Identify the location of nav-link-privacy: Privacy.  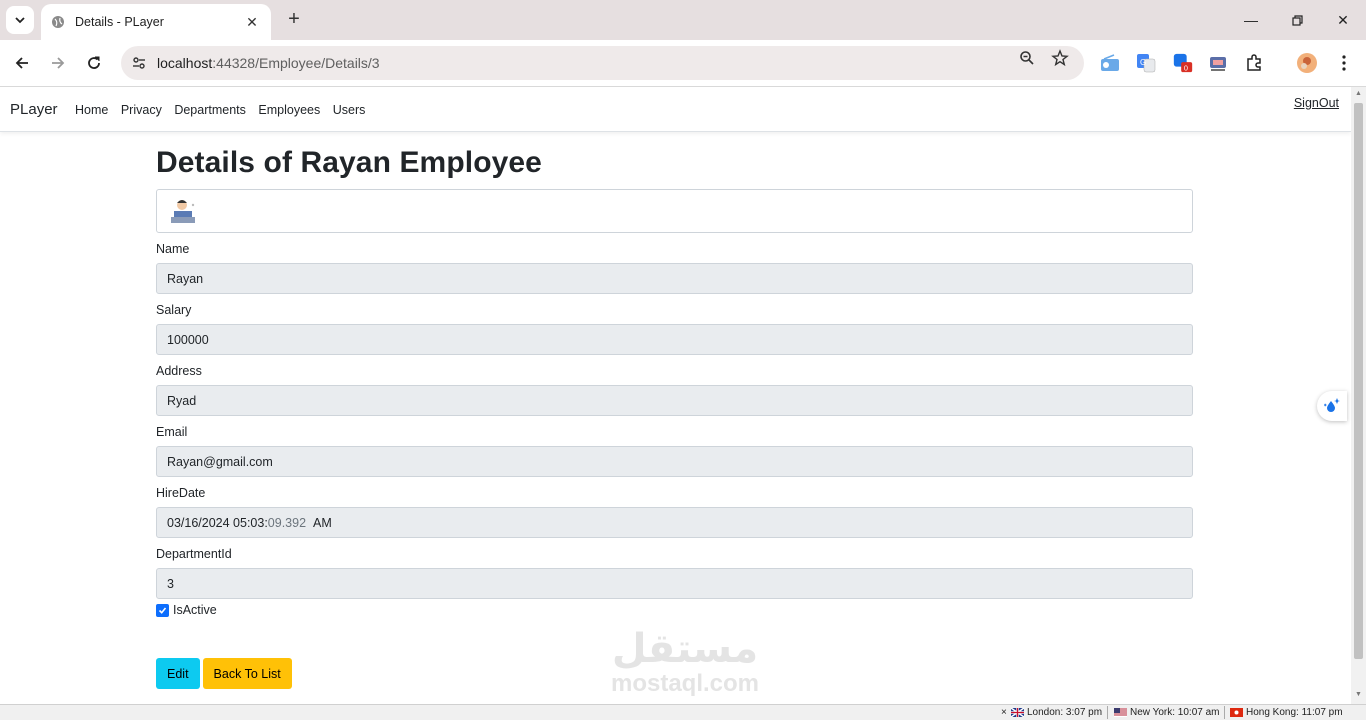
(141, 110).